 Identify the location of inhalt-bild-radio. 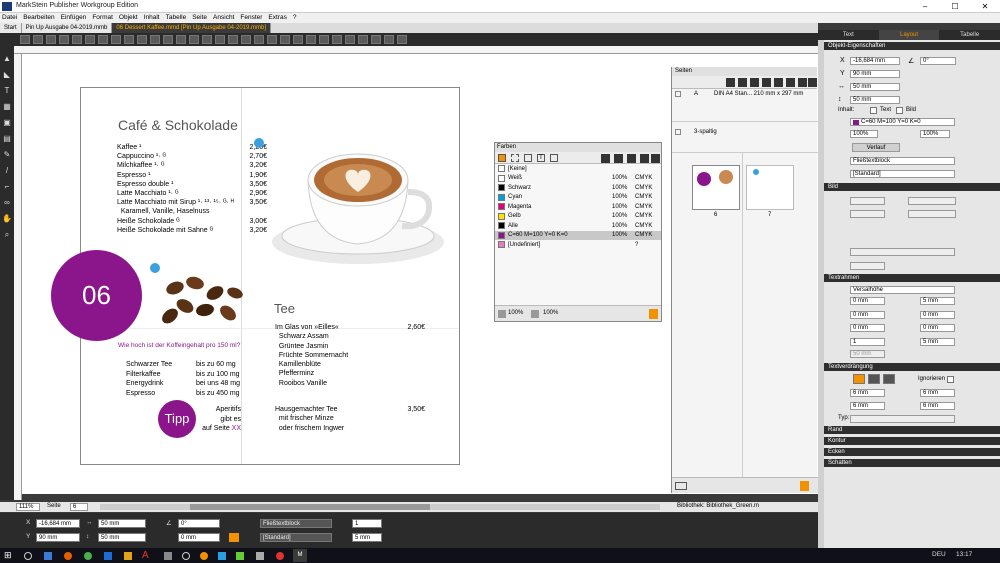
(899, 110).